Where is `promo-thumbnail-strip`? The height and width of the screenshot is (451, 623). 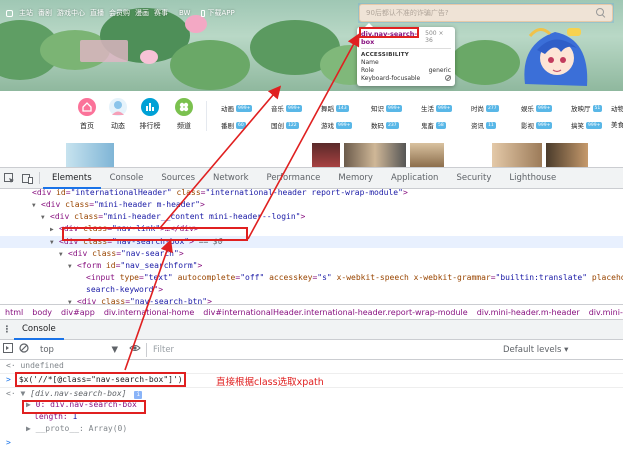
promo-thumbnail-strip is located at coordinates (311, 155).